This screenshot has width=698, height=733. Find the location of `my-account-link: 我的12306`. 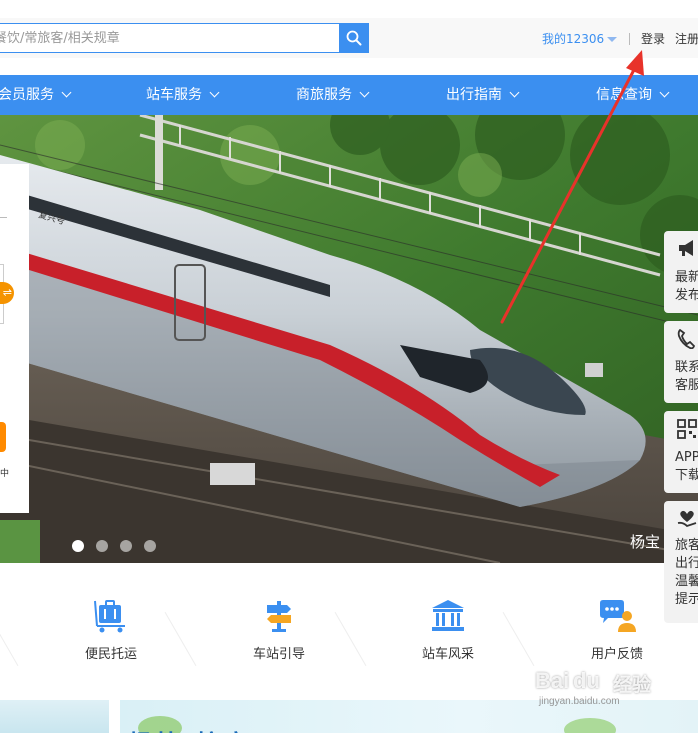

my-account-link: 我的12306 is located at coordinates (573, 38).